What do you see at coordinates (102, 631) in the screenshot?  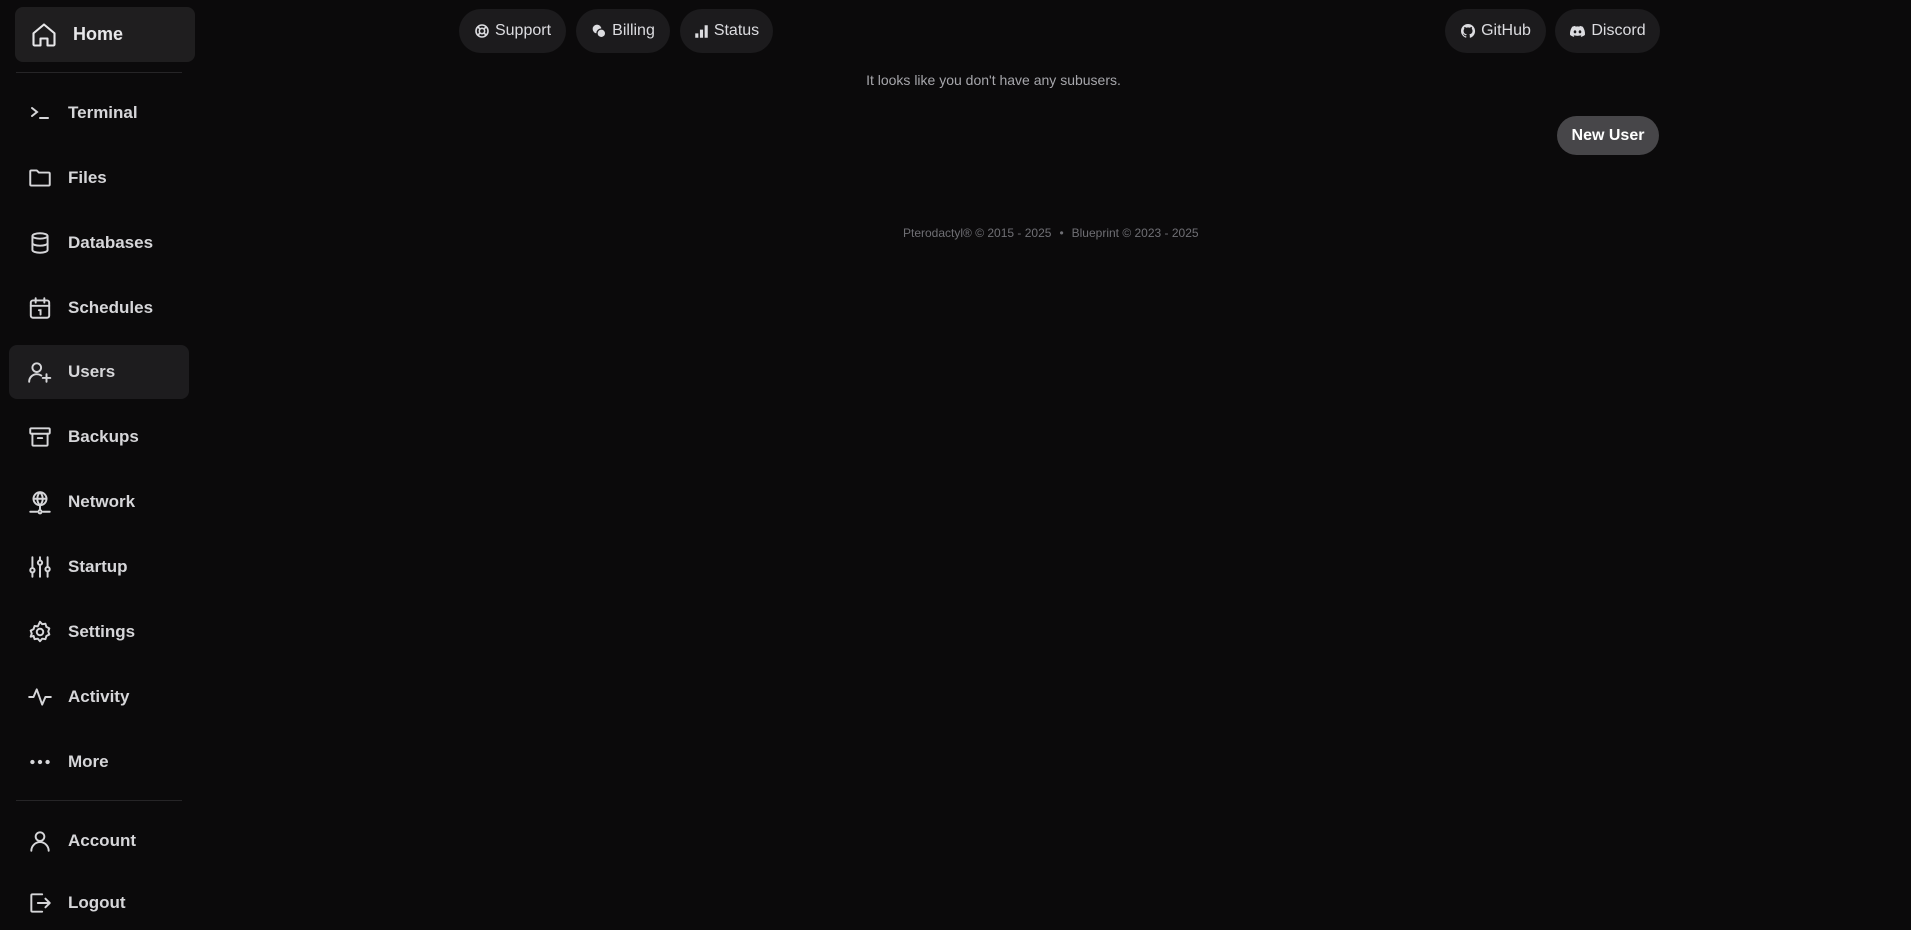 I see `sidebar-item-label: Settings` at bounding box center [102, 631].